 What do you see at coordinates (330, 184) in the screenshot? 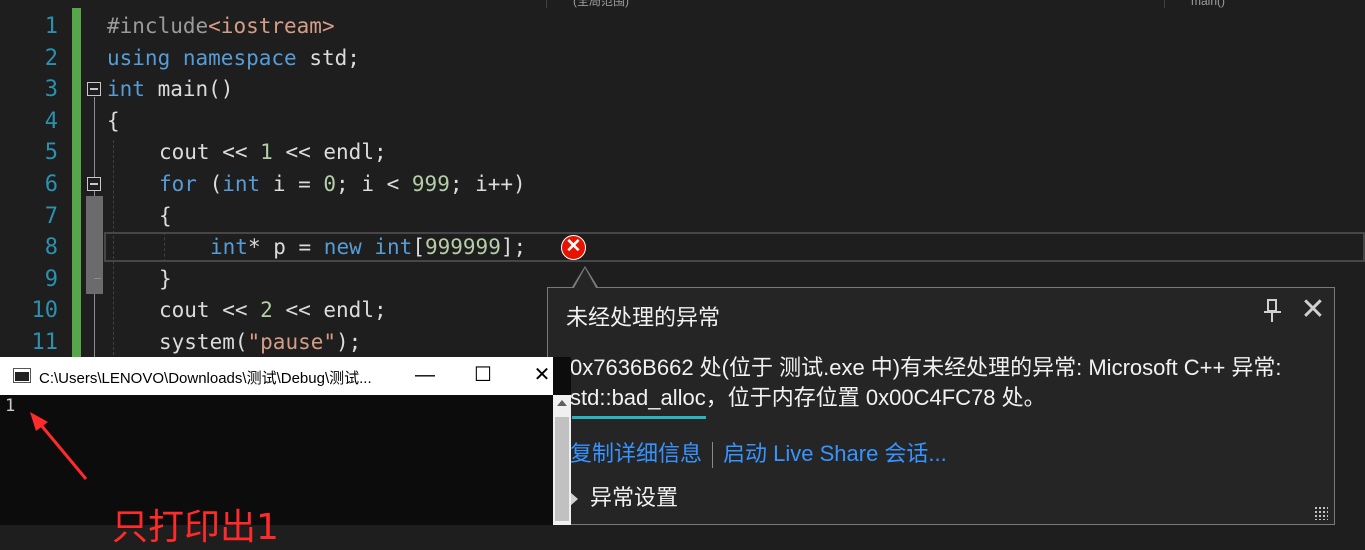
I see `number-literal: 0` at bounding box center [330, 184].